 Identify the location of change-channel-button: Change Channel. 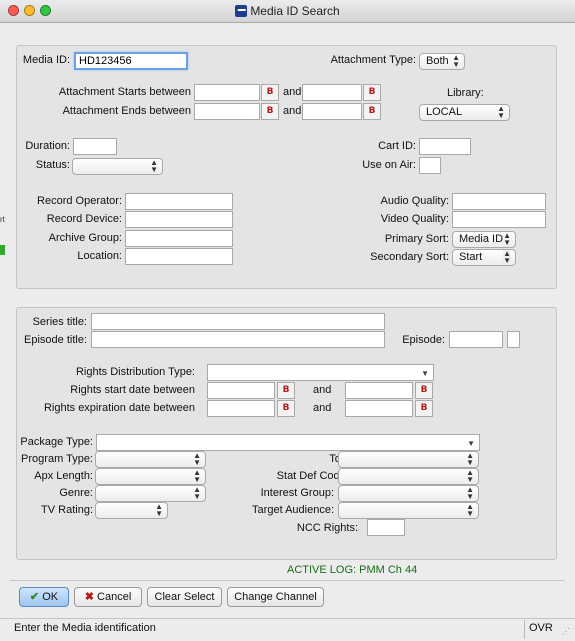
(275, 597).